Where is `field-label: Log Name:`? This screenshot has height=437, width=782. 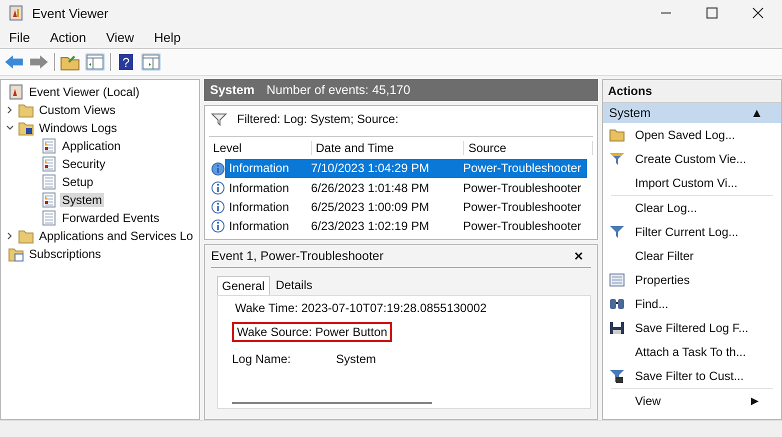
field-label: Log Name: is located at coordinates (262, 359).